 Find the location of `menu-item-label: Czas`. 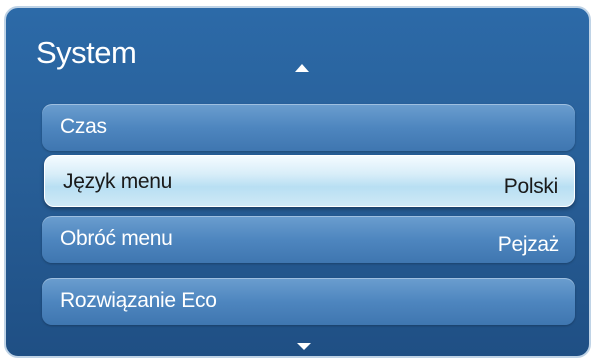

menu-item-label: Czas is located at coordinates (83, 126).